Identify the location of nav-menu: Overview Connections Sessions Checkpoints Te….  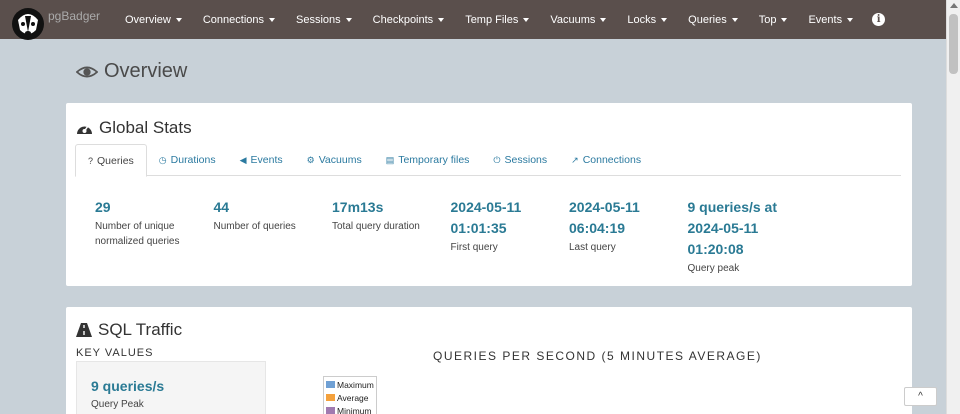
(500, 19).